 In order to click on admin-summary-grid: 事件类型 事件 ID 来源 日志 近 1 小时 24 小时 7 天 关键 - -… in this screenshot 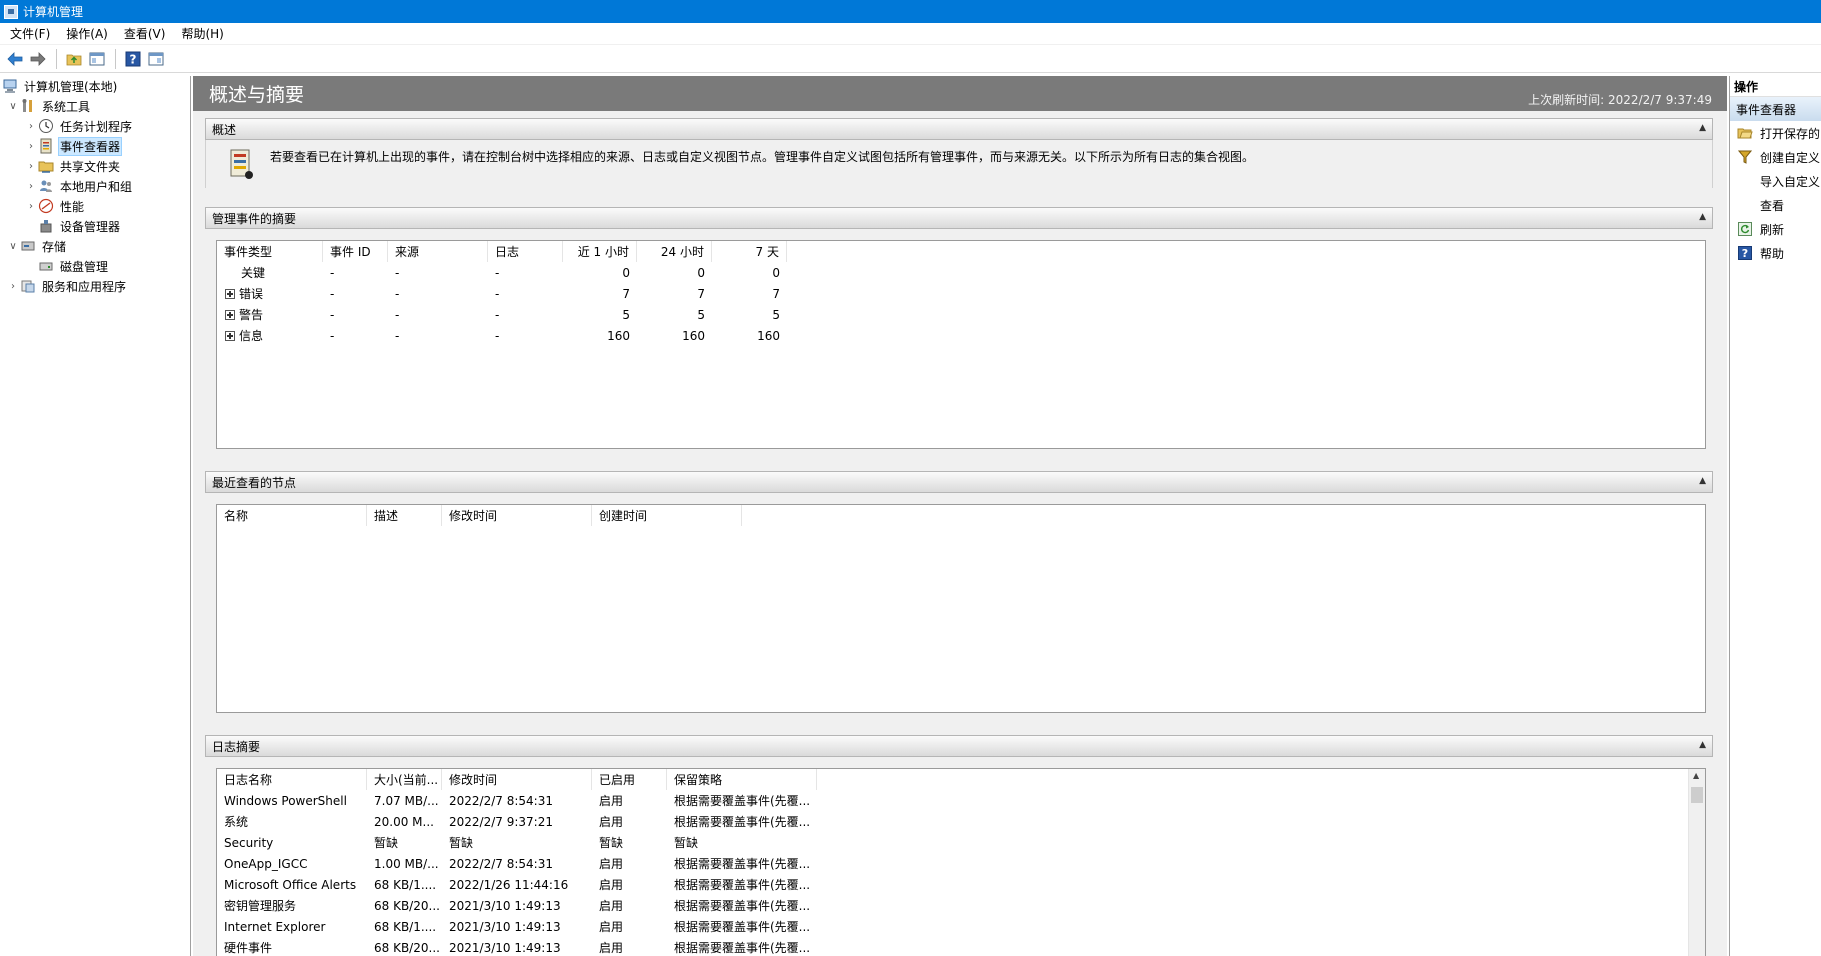, I will do `click(502, 293)`.